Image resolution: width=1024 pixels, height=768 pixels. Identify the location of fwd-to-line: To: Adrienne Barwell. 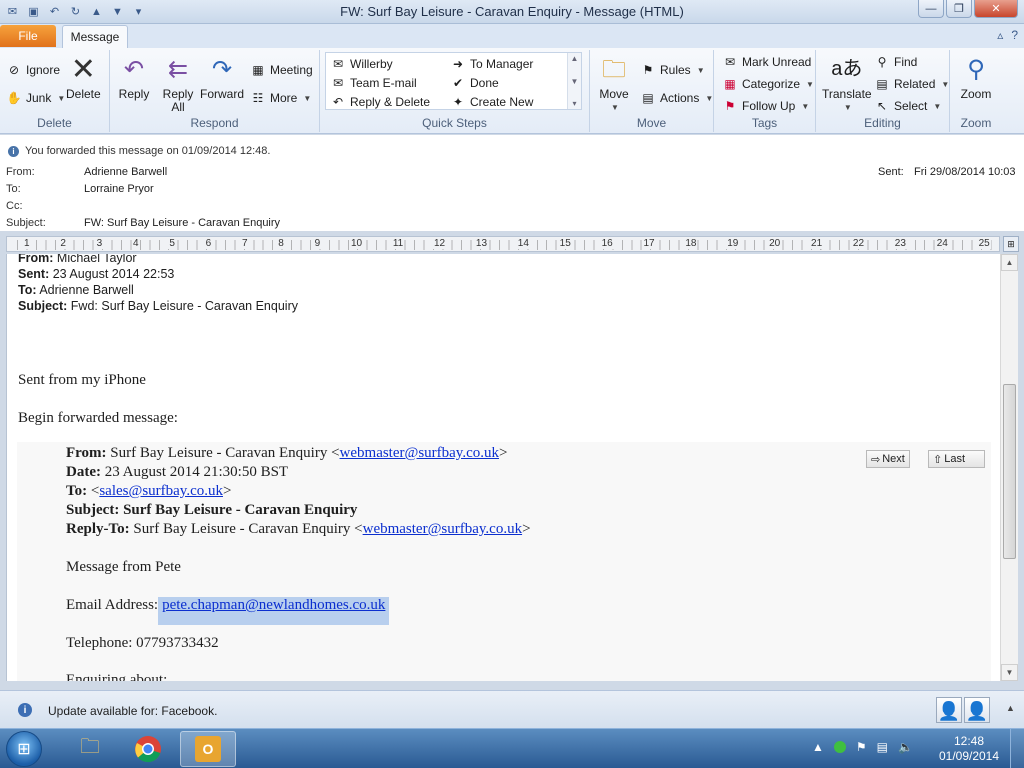
(76, 290).